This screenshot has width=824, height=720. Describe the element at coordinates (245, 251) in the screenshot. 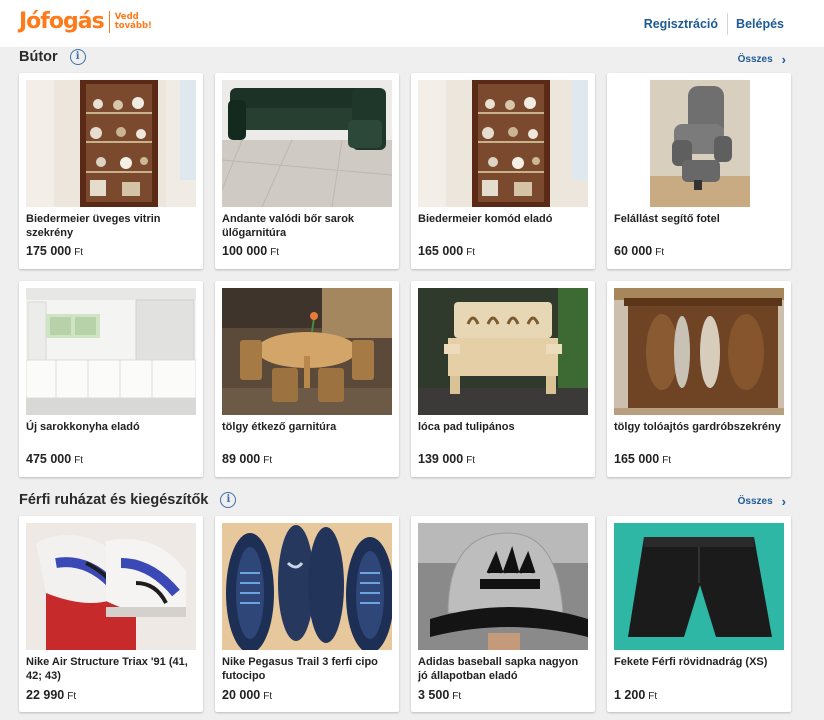

I see `price-value: 100 000` at that location.